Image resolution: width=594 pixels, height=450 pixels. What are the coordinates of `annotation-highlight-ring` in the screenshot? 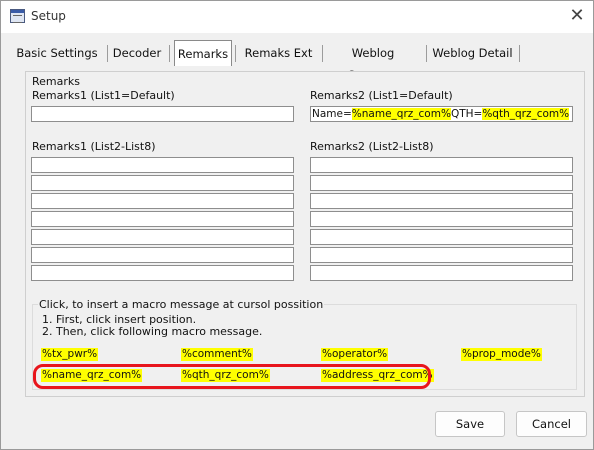 It's located at (232, 376).